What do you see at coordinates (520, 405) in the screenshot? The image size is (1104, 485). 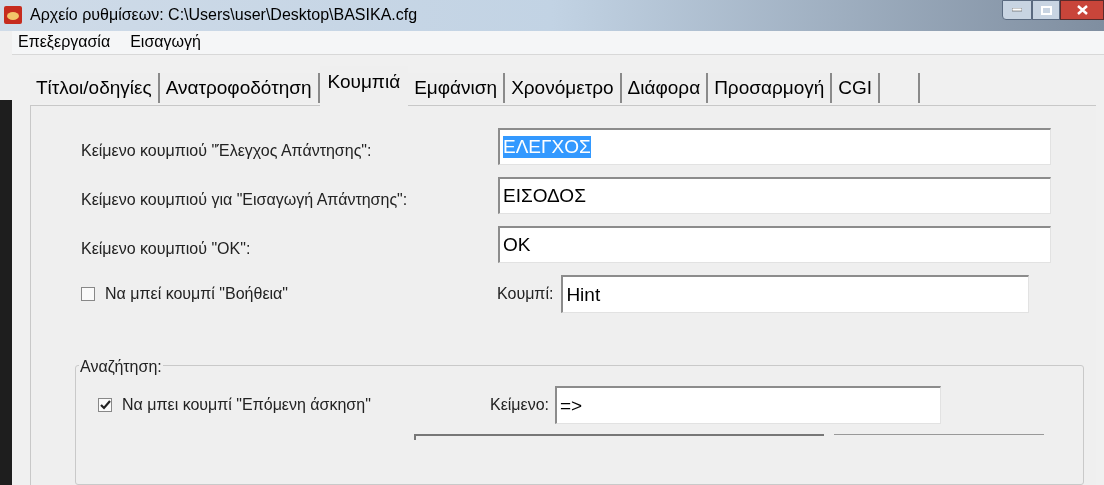 I see `field-label: Κείμενο:` at bounding box center [520, 405].